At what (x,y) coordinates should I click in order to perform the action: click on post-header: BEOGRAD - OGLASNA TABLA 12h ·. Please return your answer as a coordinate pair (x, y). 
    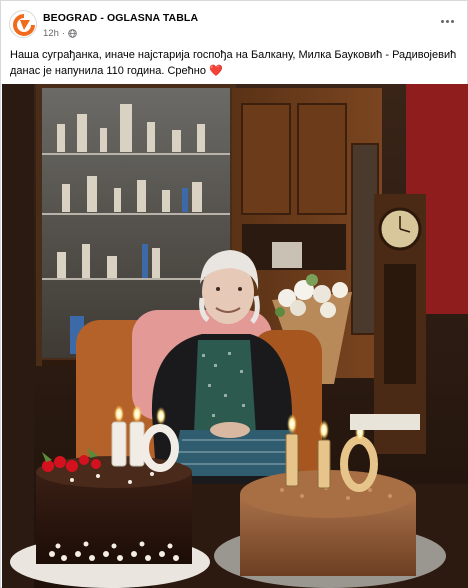
    Looking at the image, I should click on (234, 23).